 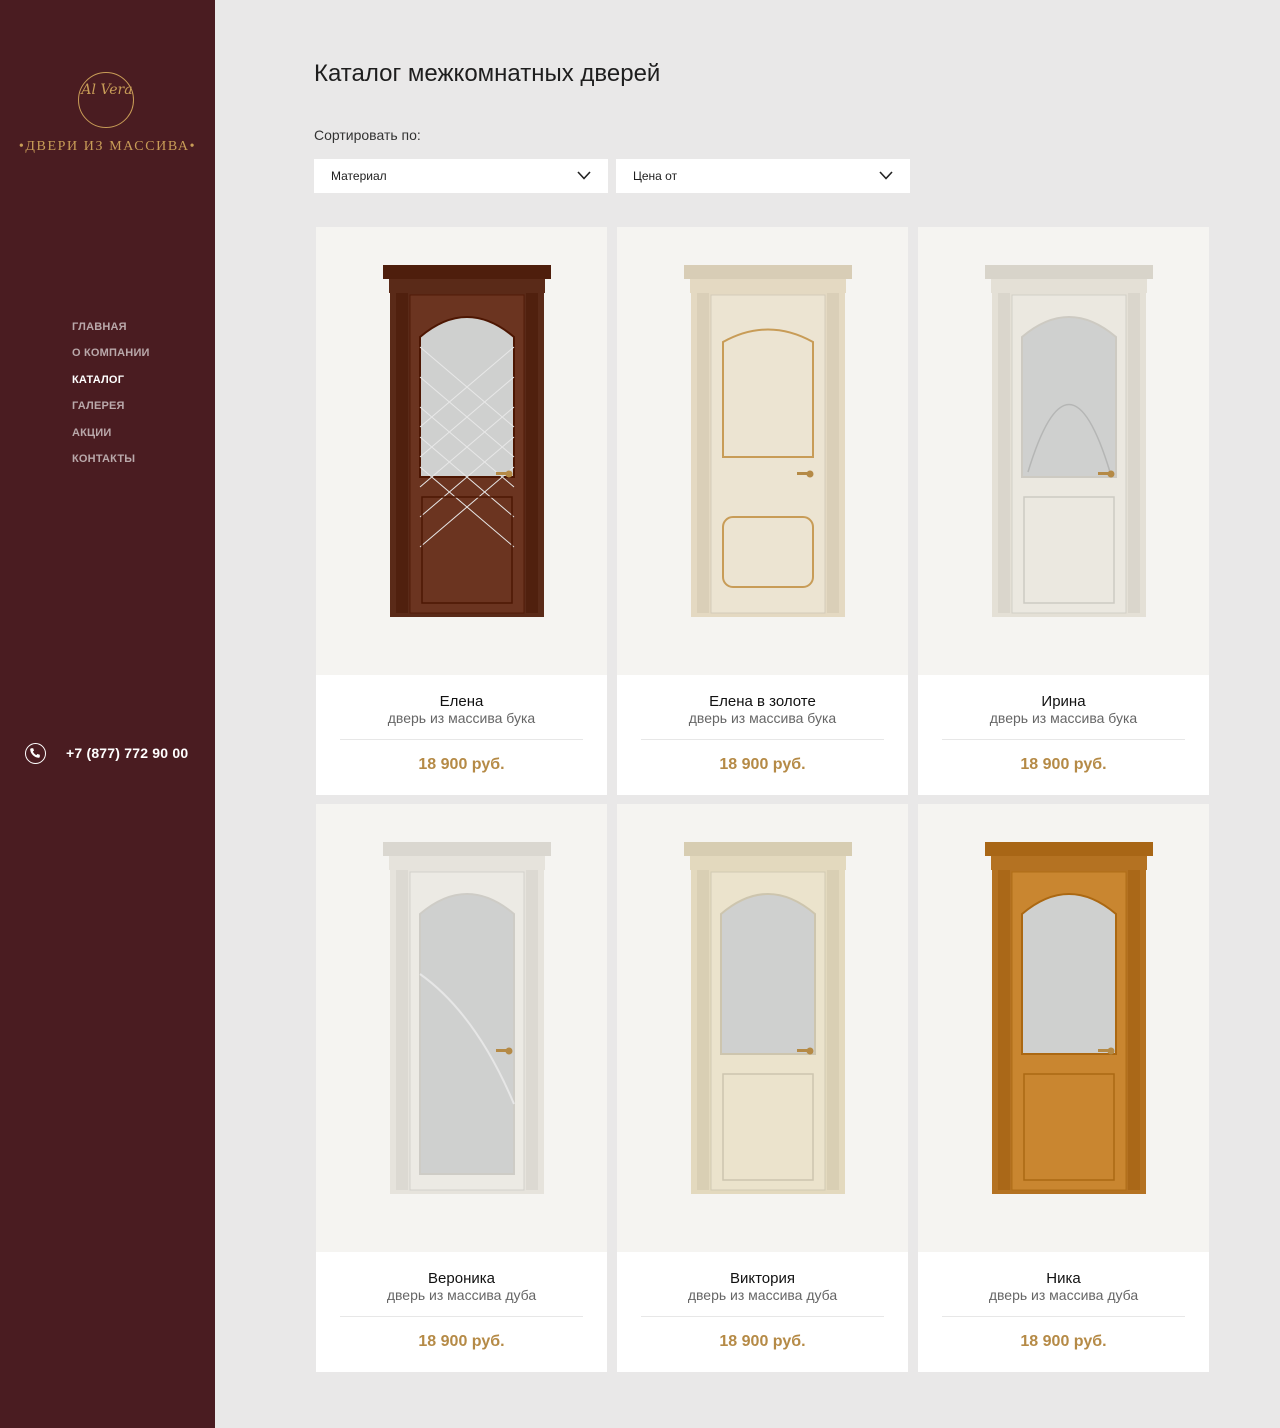 I want to click on product-card: Елена дверь из массива бука 18 900 руб., so click(x=461, y=511).